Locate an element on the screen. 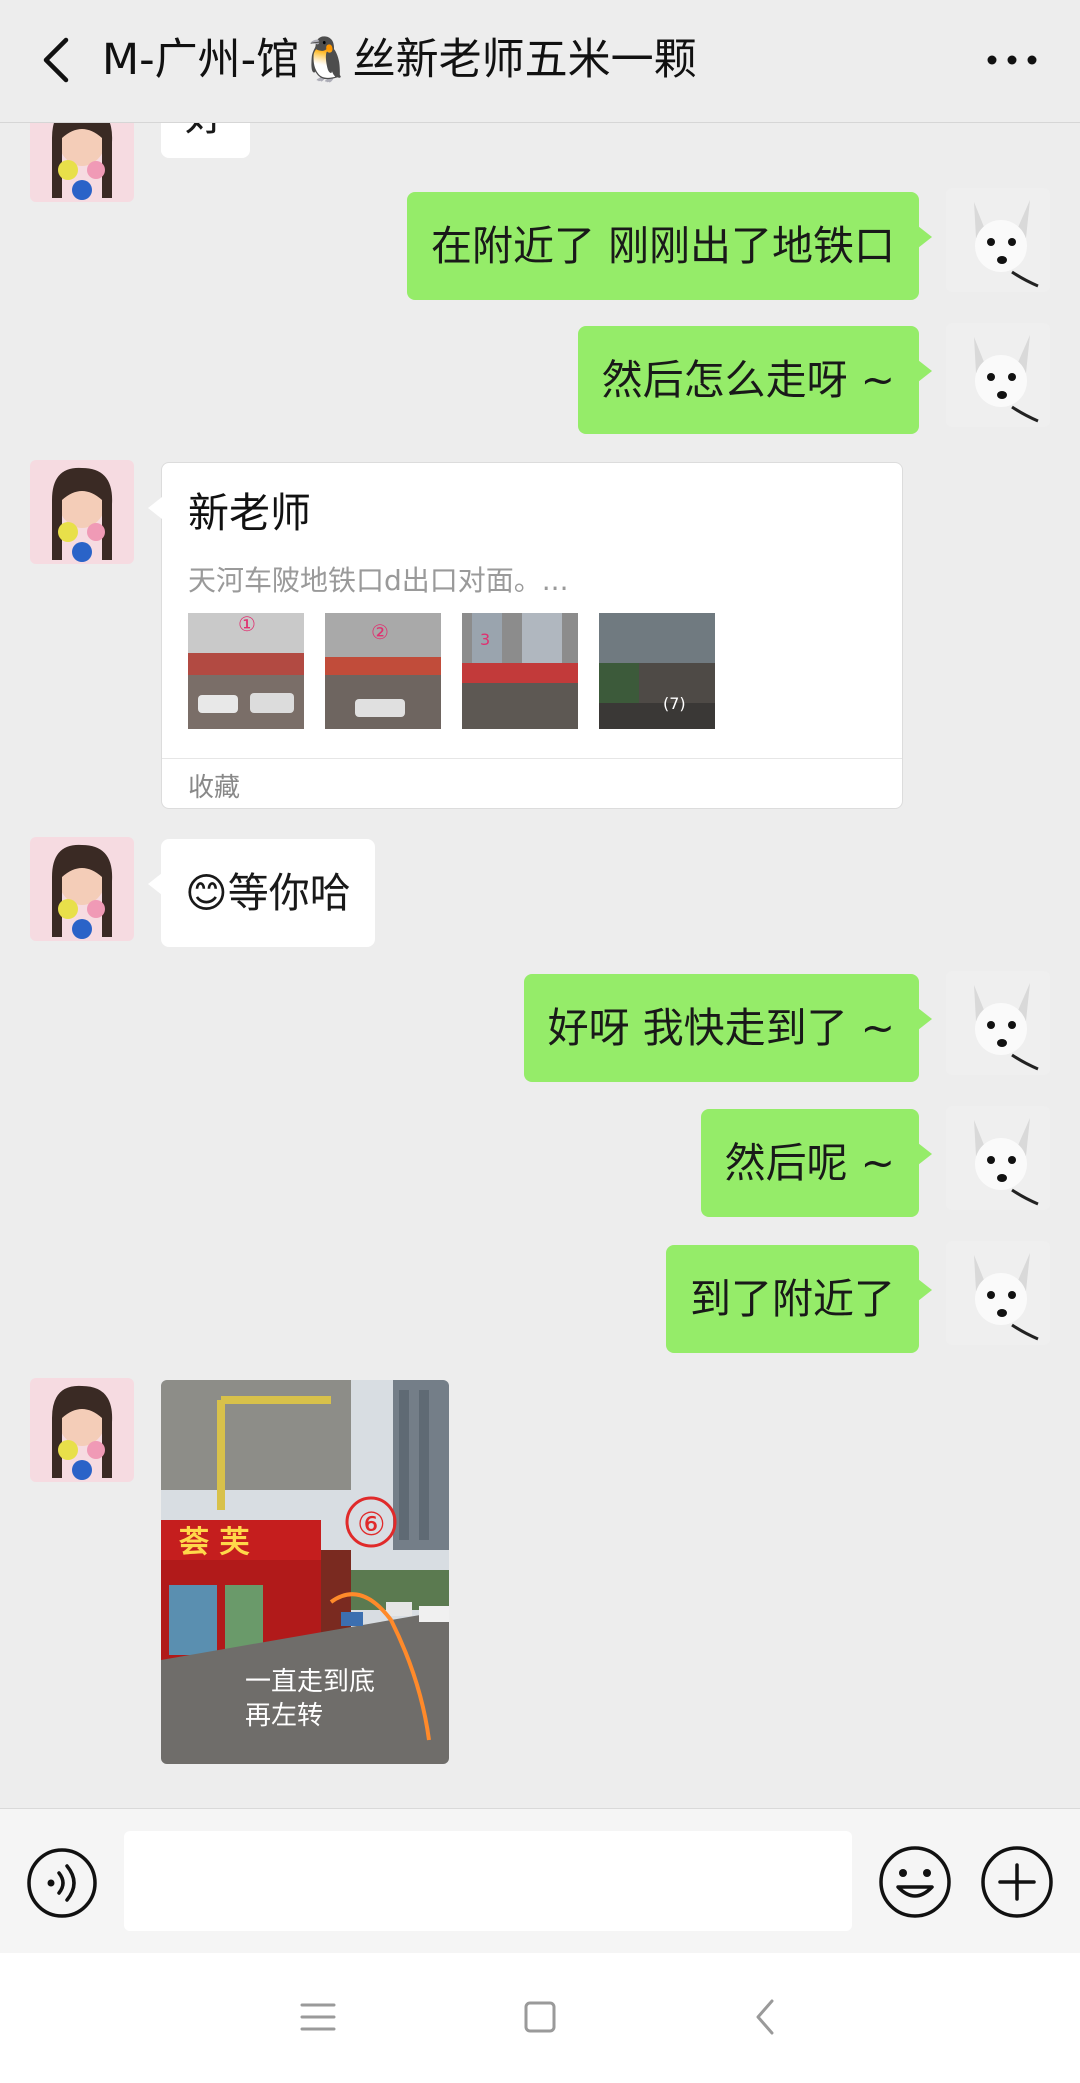 This screenshot has width=1080, height=2083. svg-text: 再左转 is located at coordinates (284, 1716).